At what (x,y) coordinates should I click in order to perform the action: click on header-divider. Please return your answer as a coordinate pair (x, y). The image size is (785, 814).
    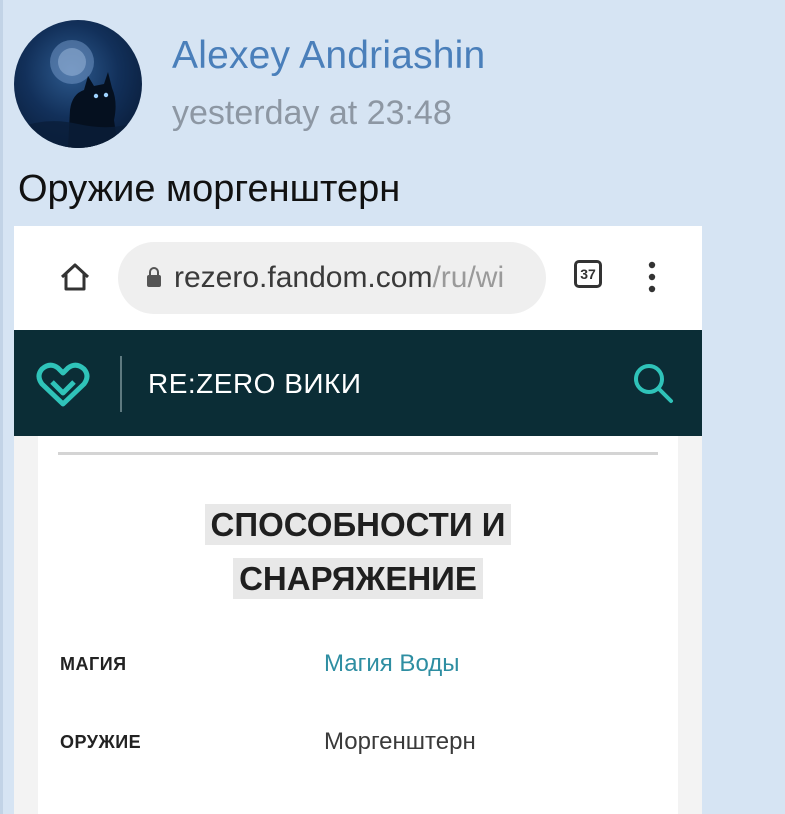
    Looking at the image, I should click on (121, 384).